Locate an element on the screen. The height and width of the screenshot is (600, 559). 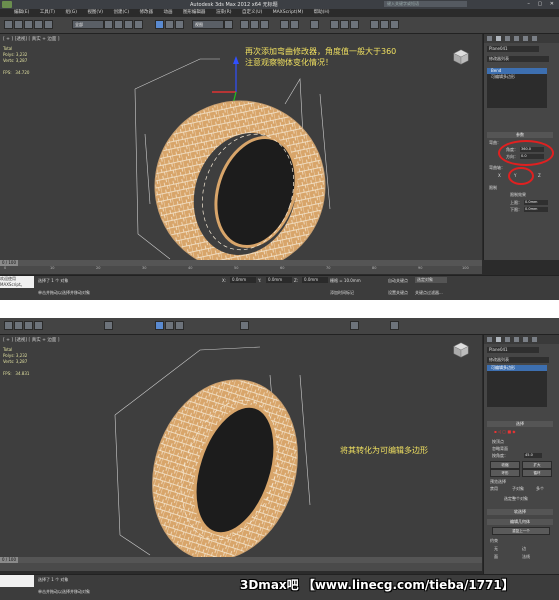
track-bar: 0 10 20 30 40 50 60 70 80 90 100 is located at coordinates (241, 270).